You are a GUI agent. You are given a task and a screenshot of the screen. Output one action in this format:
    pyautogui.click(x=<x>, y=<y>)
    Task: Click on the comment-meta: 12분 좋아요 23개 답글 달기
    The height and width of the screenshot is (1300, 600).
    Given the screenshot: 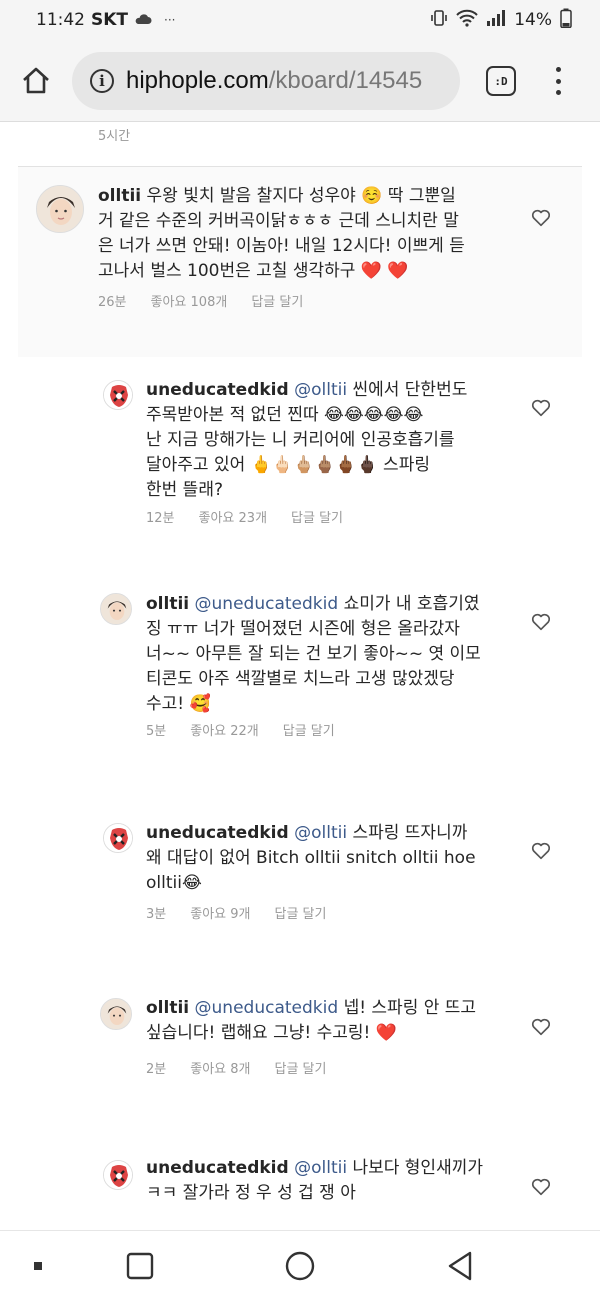 What is the action you would take?
    pyautogui.click(x=244, y=516)
    